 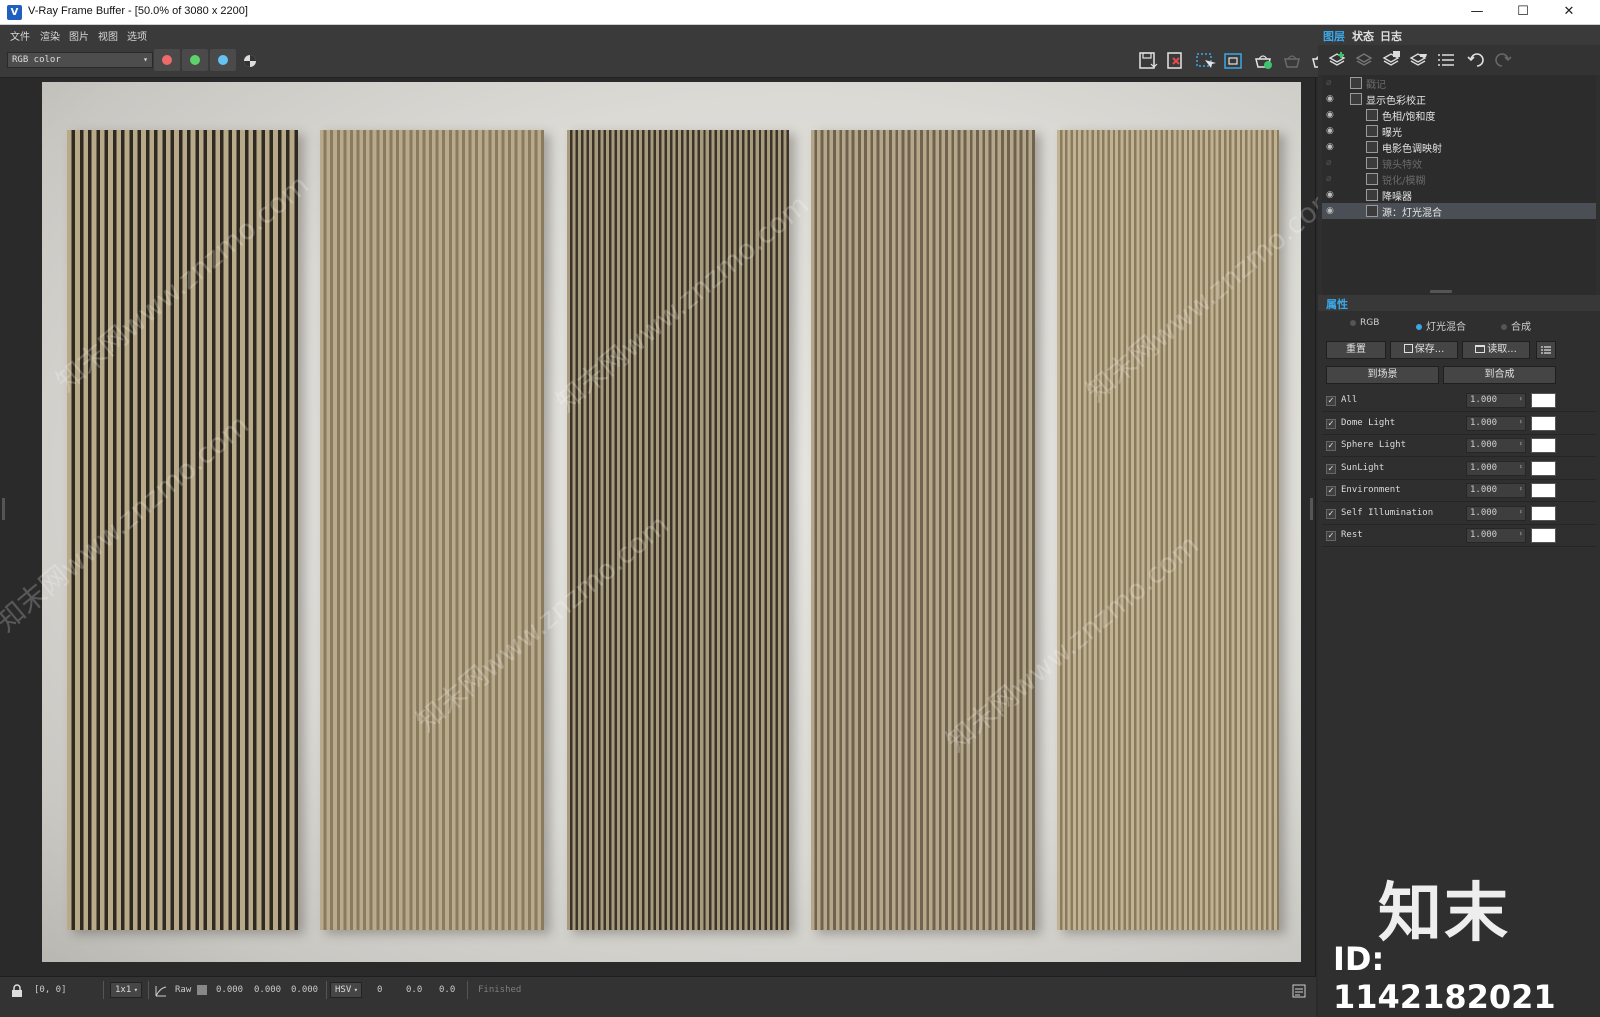 What do you see at coordinates (1459, 147) in the screenshot?
I see `layer-row: ◉ 电影色调映射` at bounding box center [1459, 147].